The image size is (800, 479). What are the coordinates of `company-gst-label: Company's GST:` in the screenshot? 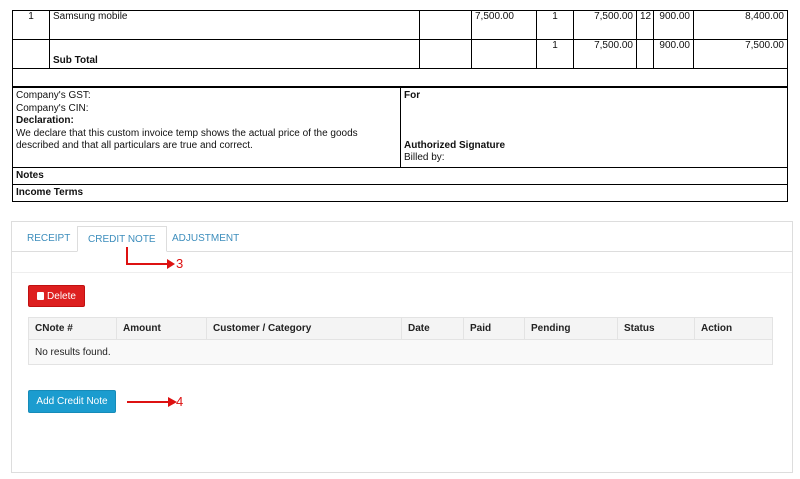 It's located at (53, 95).